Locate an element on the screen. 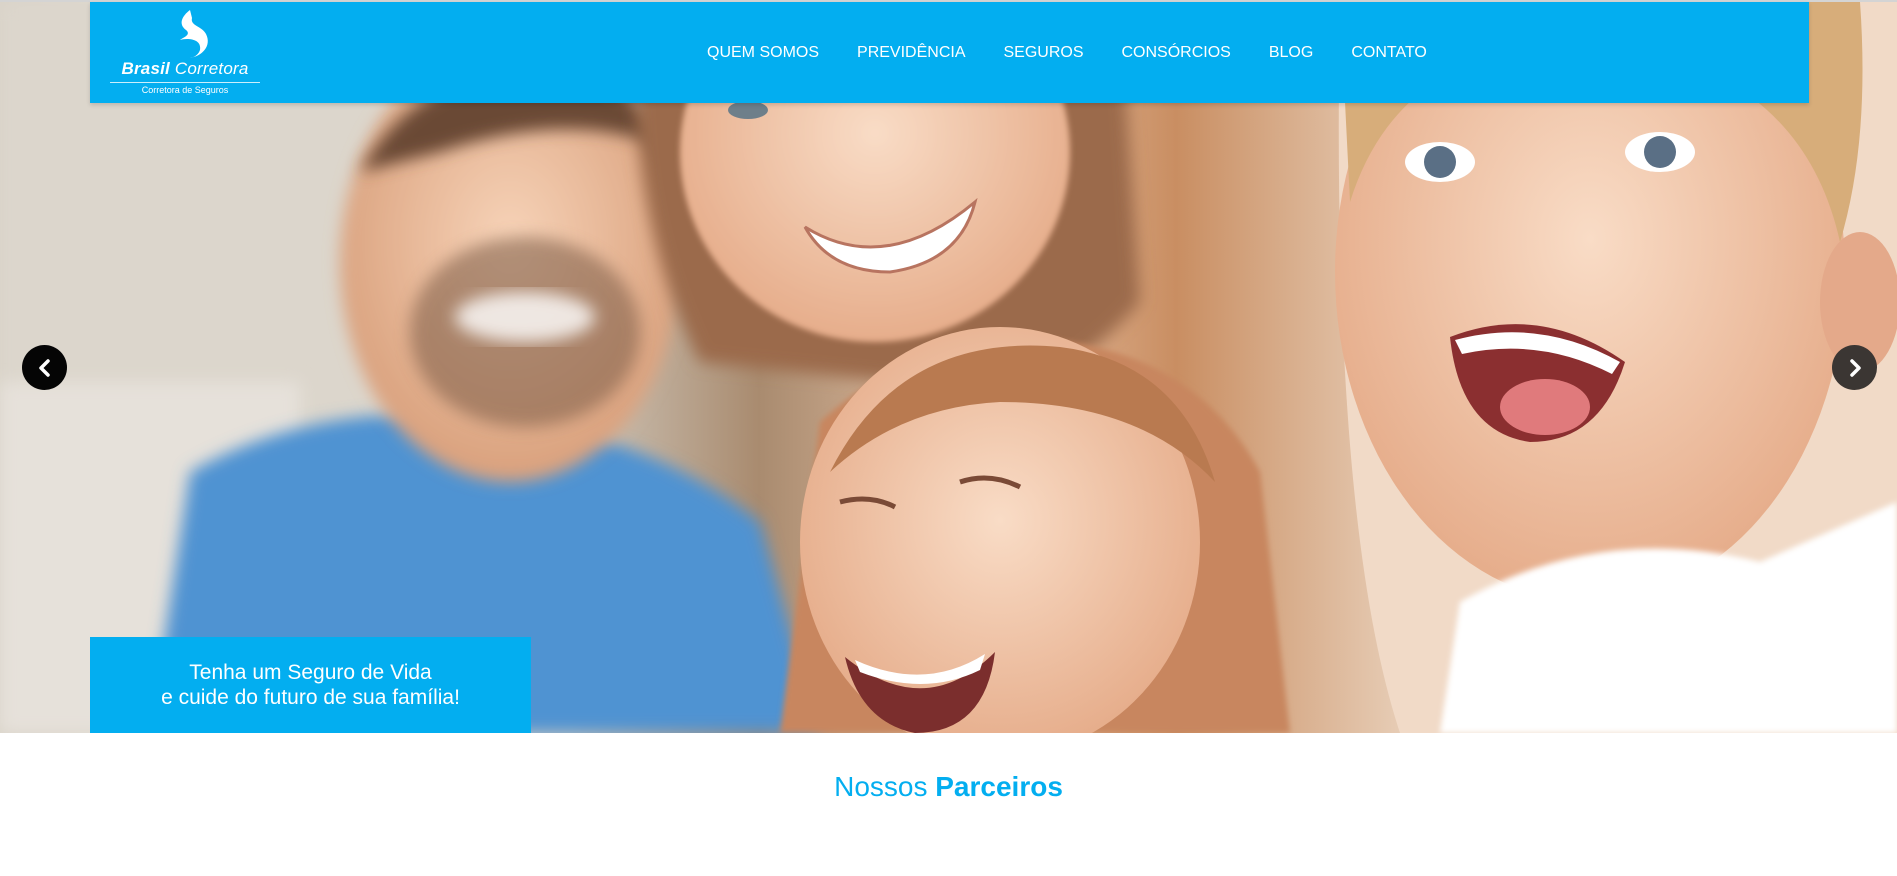 The width and height of the screenshot is (1897, 876). logo-name-bold: Brasil is located at coordinates (145, 68).